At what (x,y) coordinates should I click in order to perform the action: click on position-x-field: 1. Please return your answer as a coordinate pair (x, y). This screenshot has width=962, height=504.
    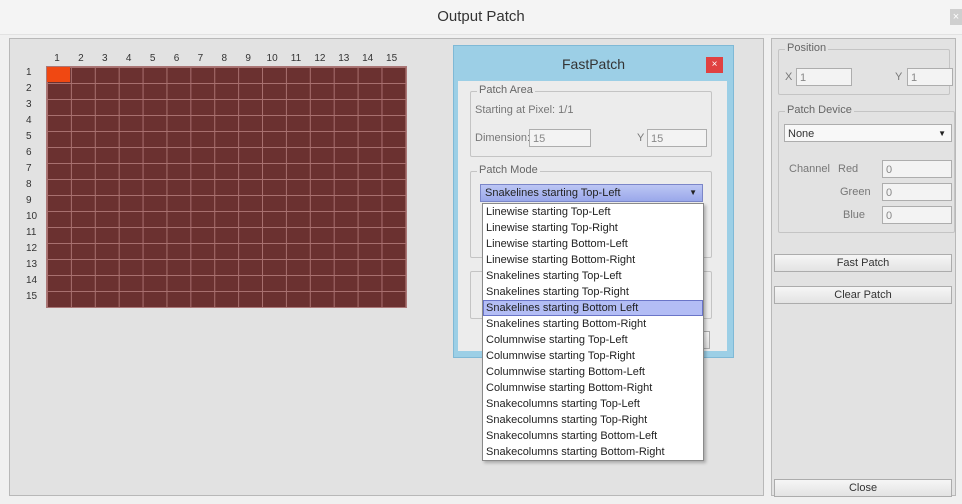
    Looking at the image, I should click on (824, 77).